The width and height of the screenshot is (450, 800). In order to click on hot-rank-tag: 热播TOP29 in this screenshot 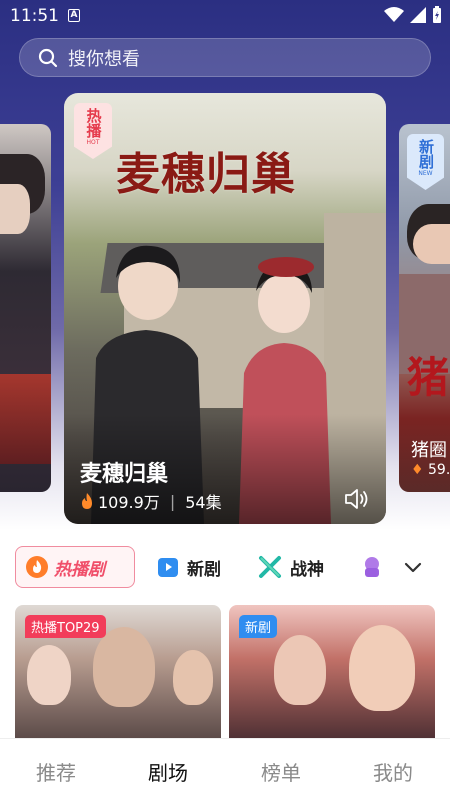, I will do `click(65, 626)`.